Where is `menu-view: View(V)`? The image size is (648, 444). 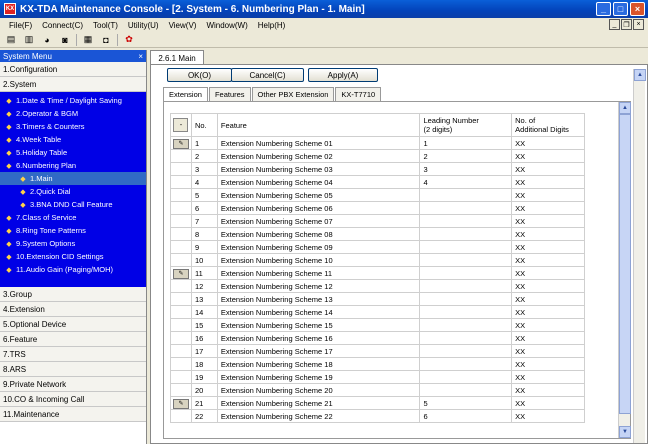 menu-view: View(V) is located at coordinates (183, 25).